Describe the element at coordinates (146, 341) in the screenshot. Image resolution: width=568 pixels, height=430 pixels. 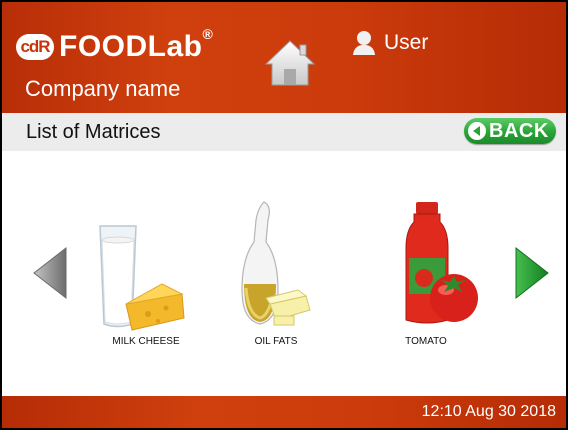
I see `matrix-label-milk-cheese: MILK CHEESE` at that location.